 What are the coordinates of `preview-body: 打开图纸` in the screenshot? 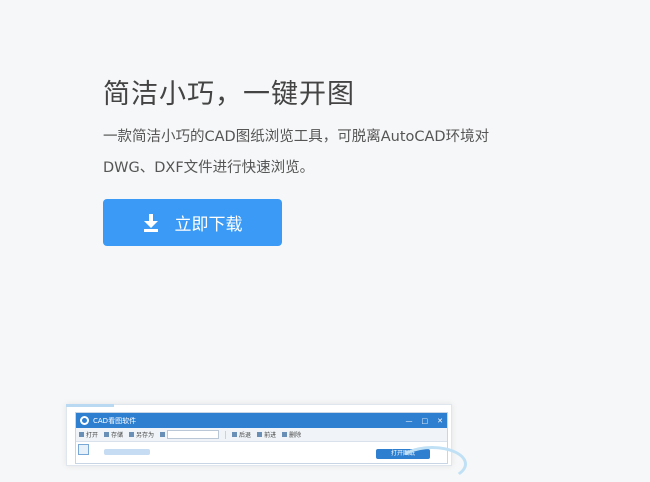 It's located at (261, 453).